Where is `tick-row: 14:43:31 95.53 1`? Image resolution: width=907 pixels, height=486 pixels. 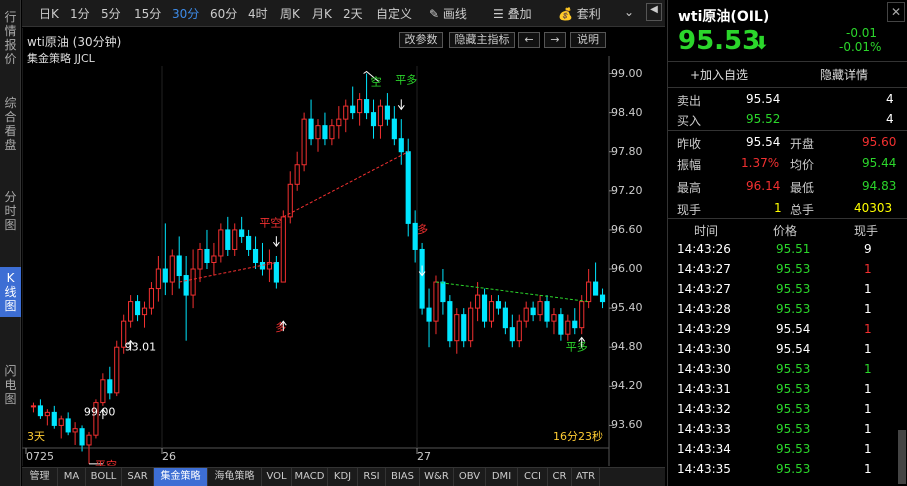 tick-row: 14:43:31 95.53 1 is located at coordinates (787, 390).